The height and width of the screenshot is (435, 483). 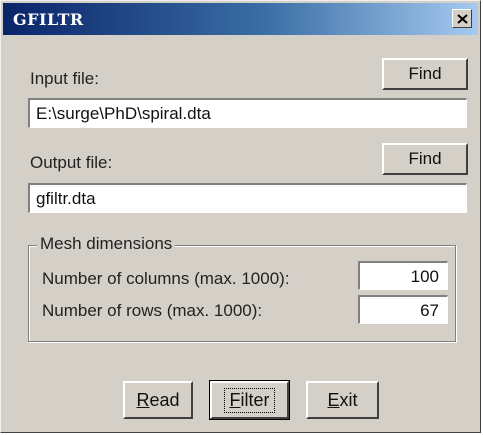 What do you see at coordinates (106, 244) in the screenshot?
I see `mesh-dimensions-title: Mesh dimensions` at bounding box center [106, 244].